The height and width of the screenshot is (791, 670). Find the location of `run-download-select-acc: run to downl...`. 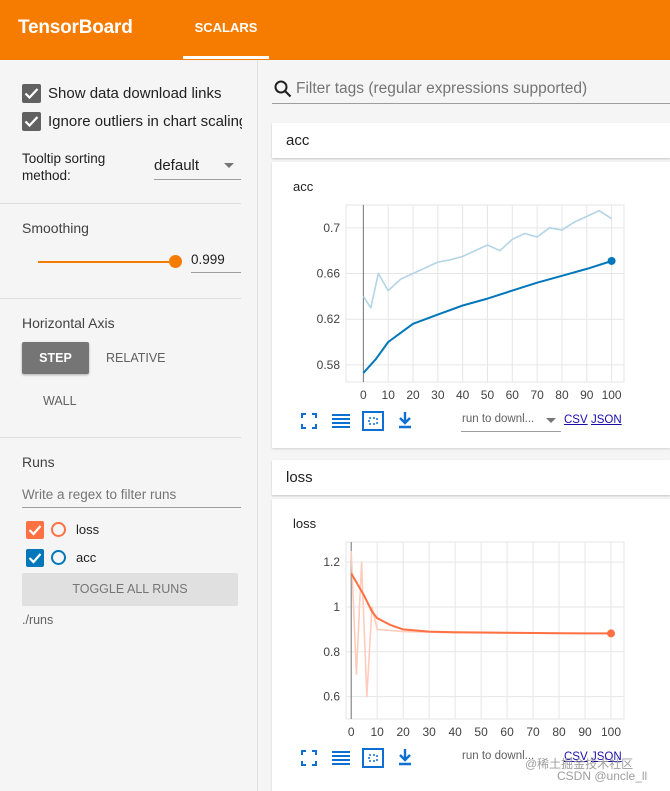

run-download-select-acc: run to downl... is located at coordinates (498, 419).